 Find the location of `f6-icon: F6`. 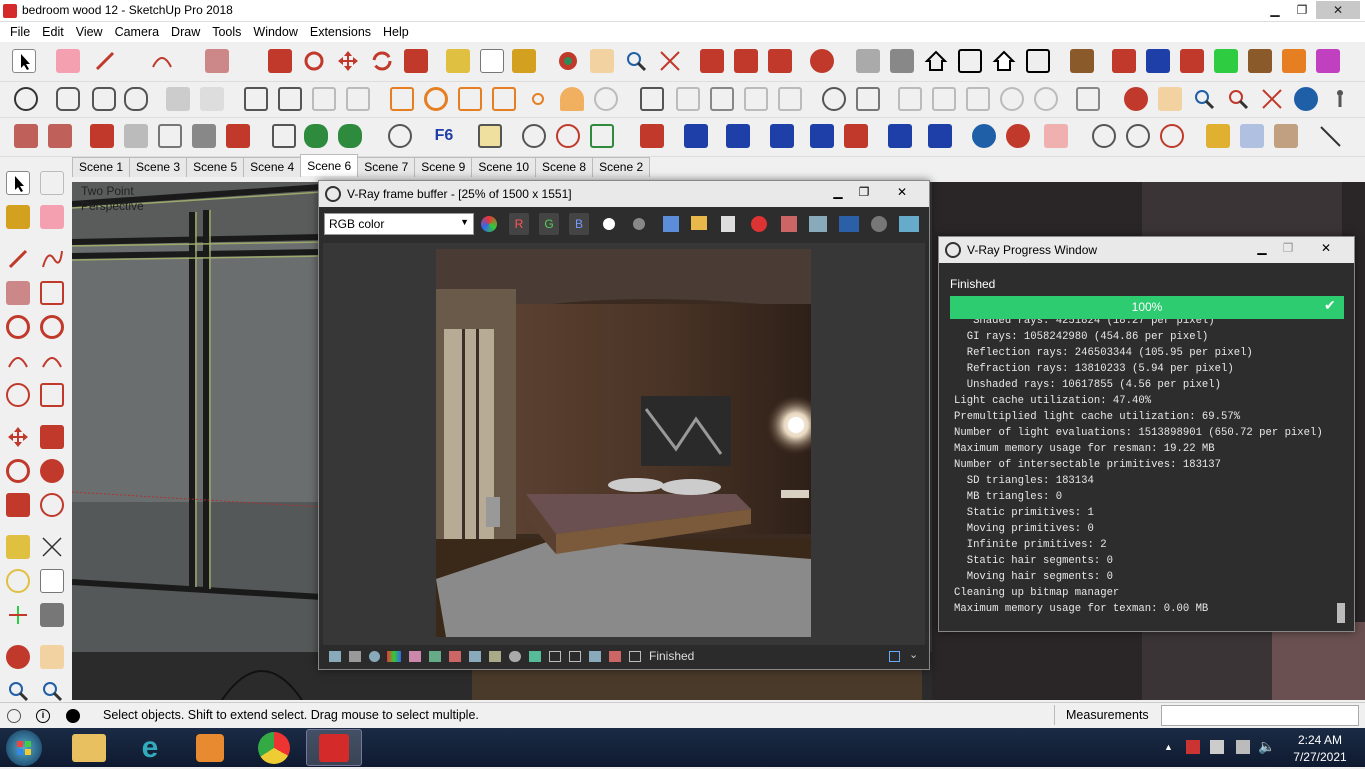

f6-icon: F6 is located at coordinates (444, 136).